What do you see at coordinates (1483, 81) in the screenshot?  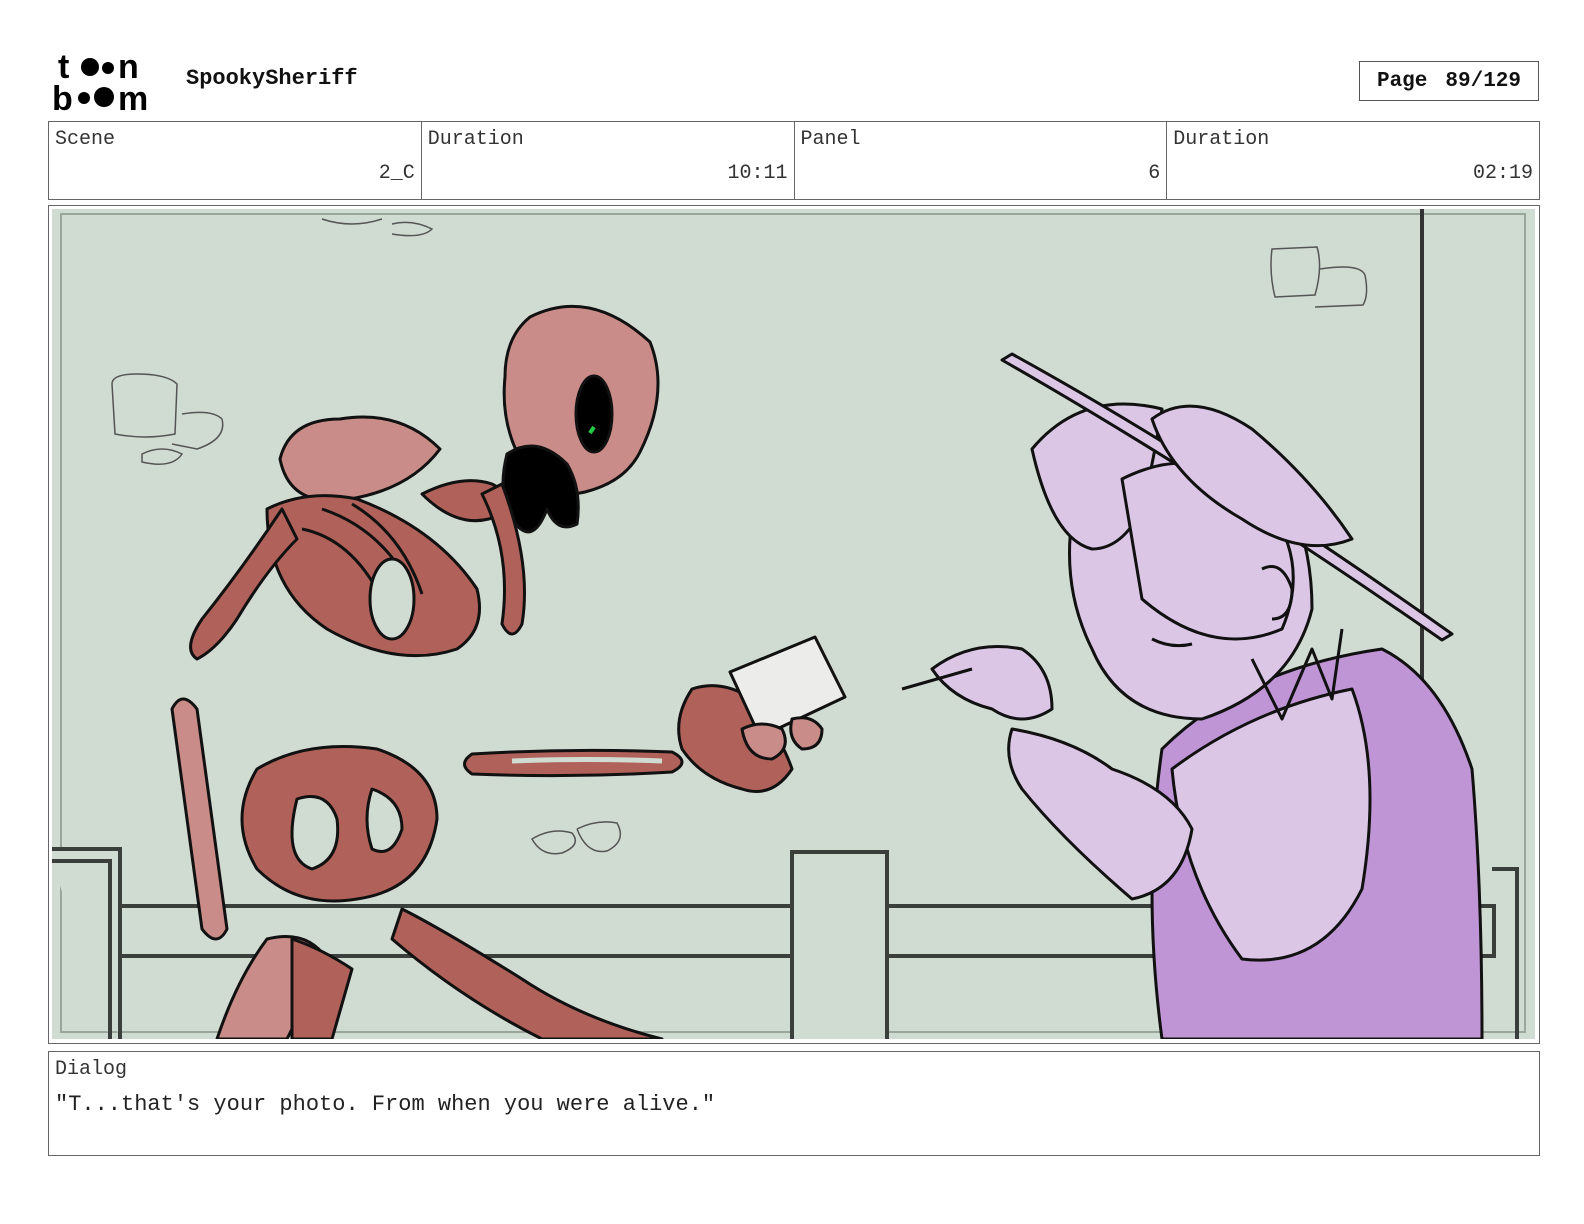 I see `page-number: 89/129` at bounding box center [1483, 81].